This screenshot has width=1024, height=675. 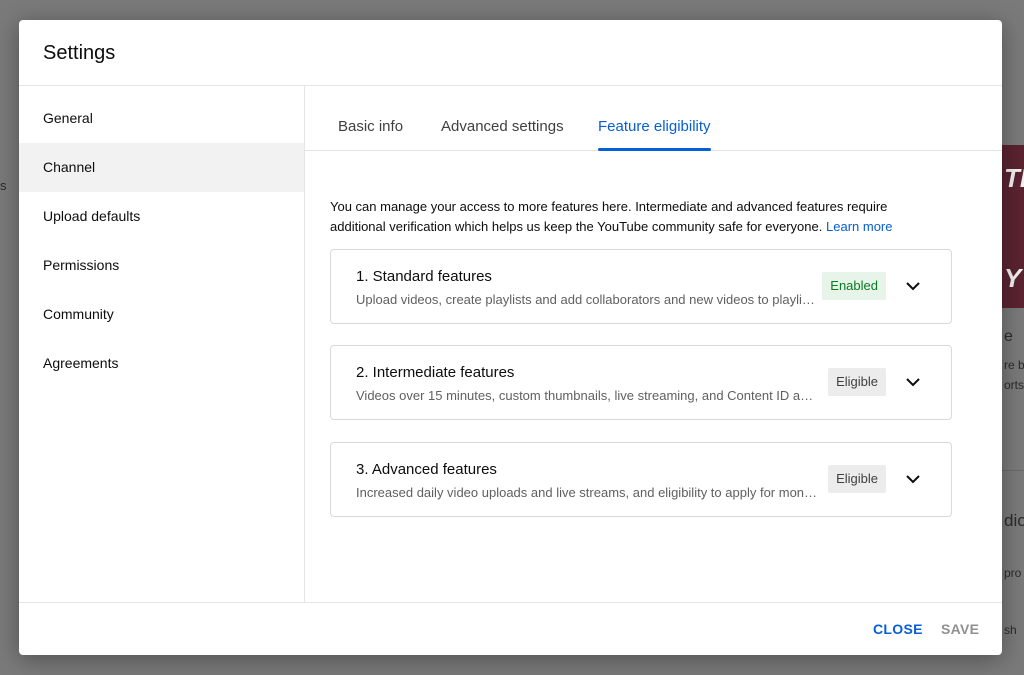 What do you see at coordinates (1013, 278) in the screenshot?
I see `background-thumbnail-text: Y` at bounding box center [1013, 278].